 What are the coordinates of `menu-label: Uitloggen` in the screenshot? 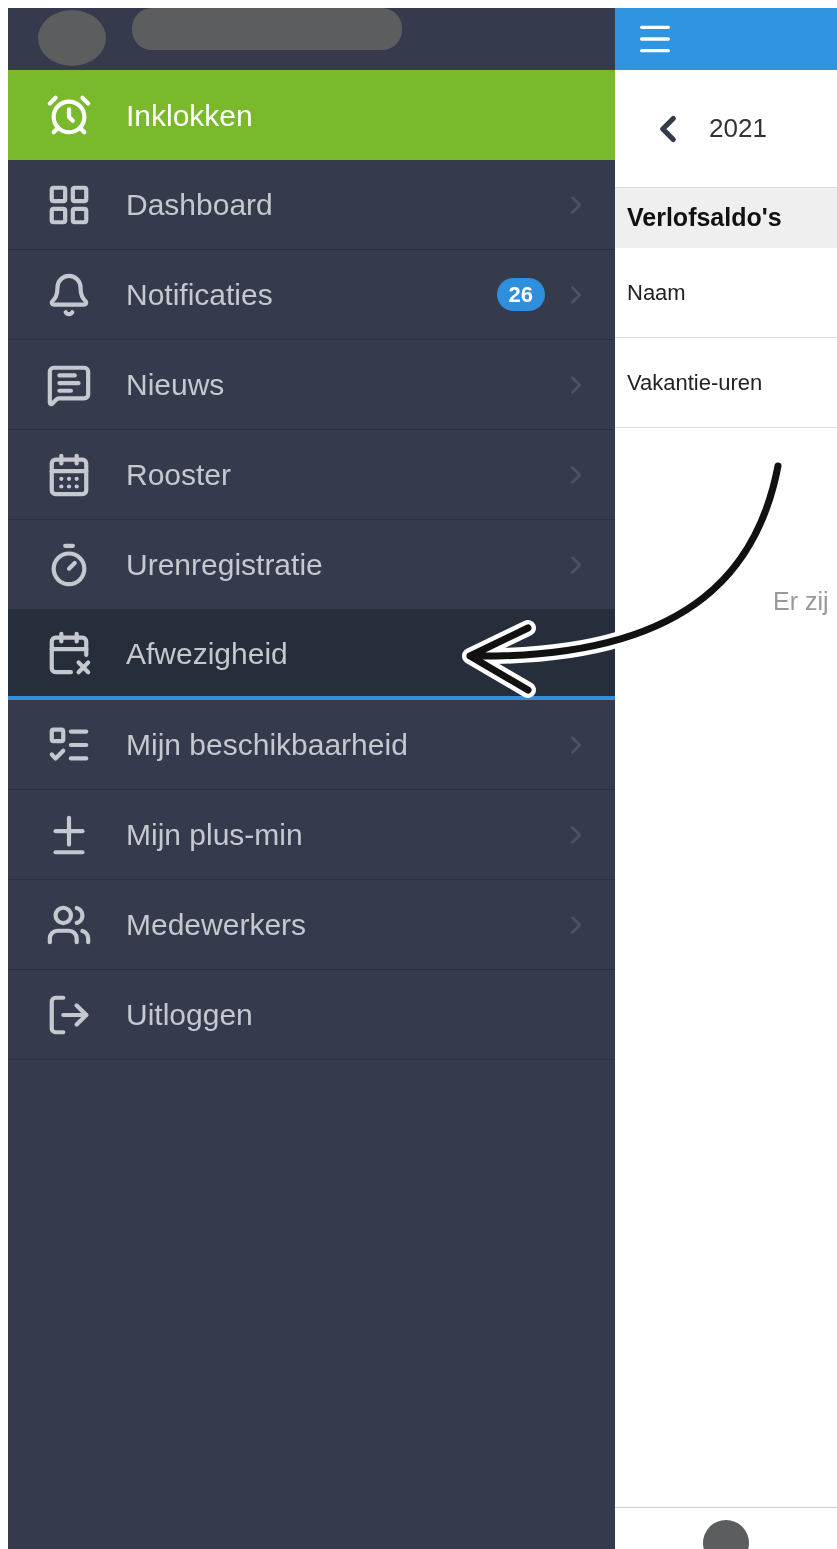 It's located at (189, 1015).